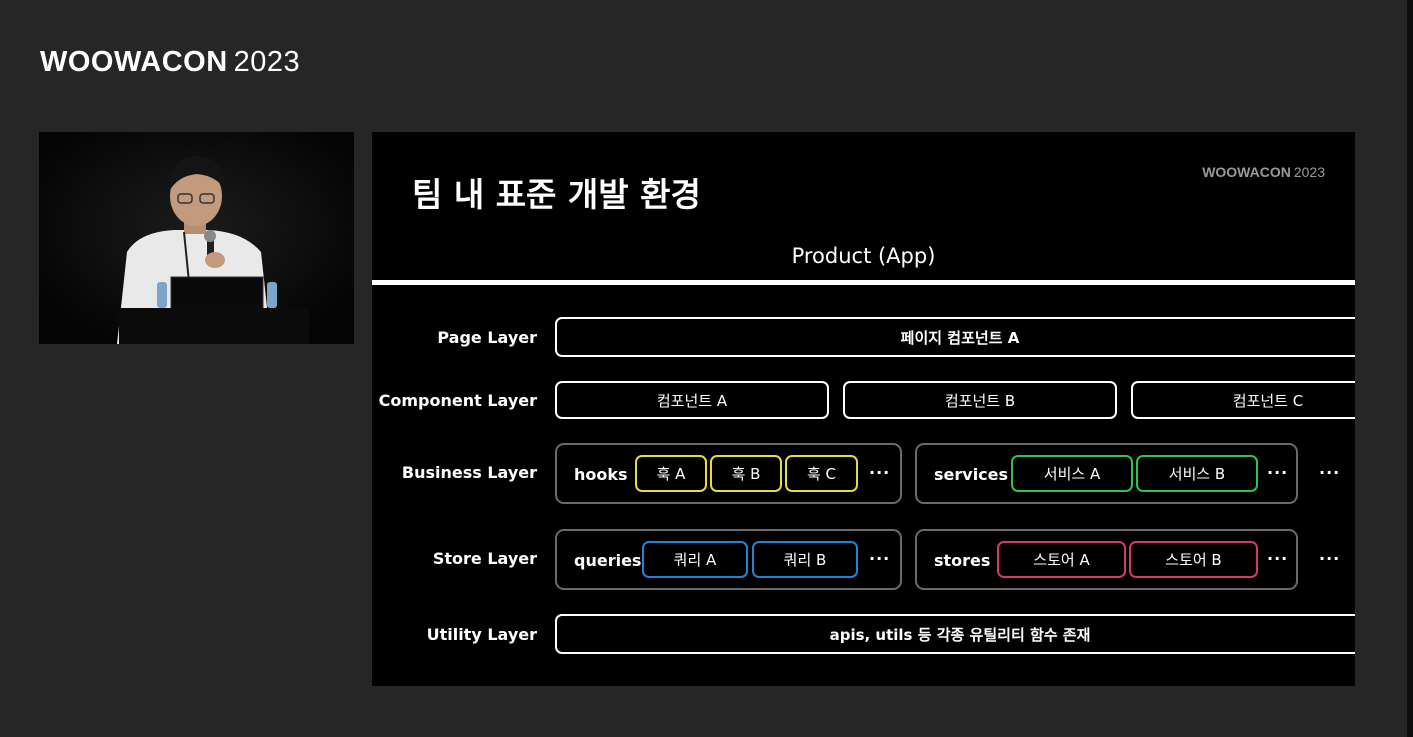 This screenshot has width=1413, height=737. I want to click on stores-more: ···, so click(1278, 558).